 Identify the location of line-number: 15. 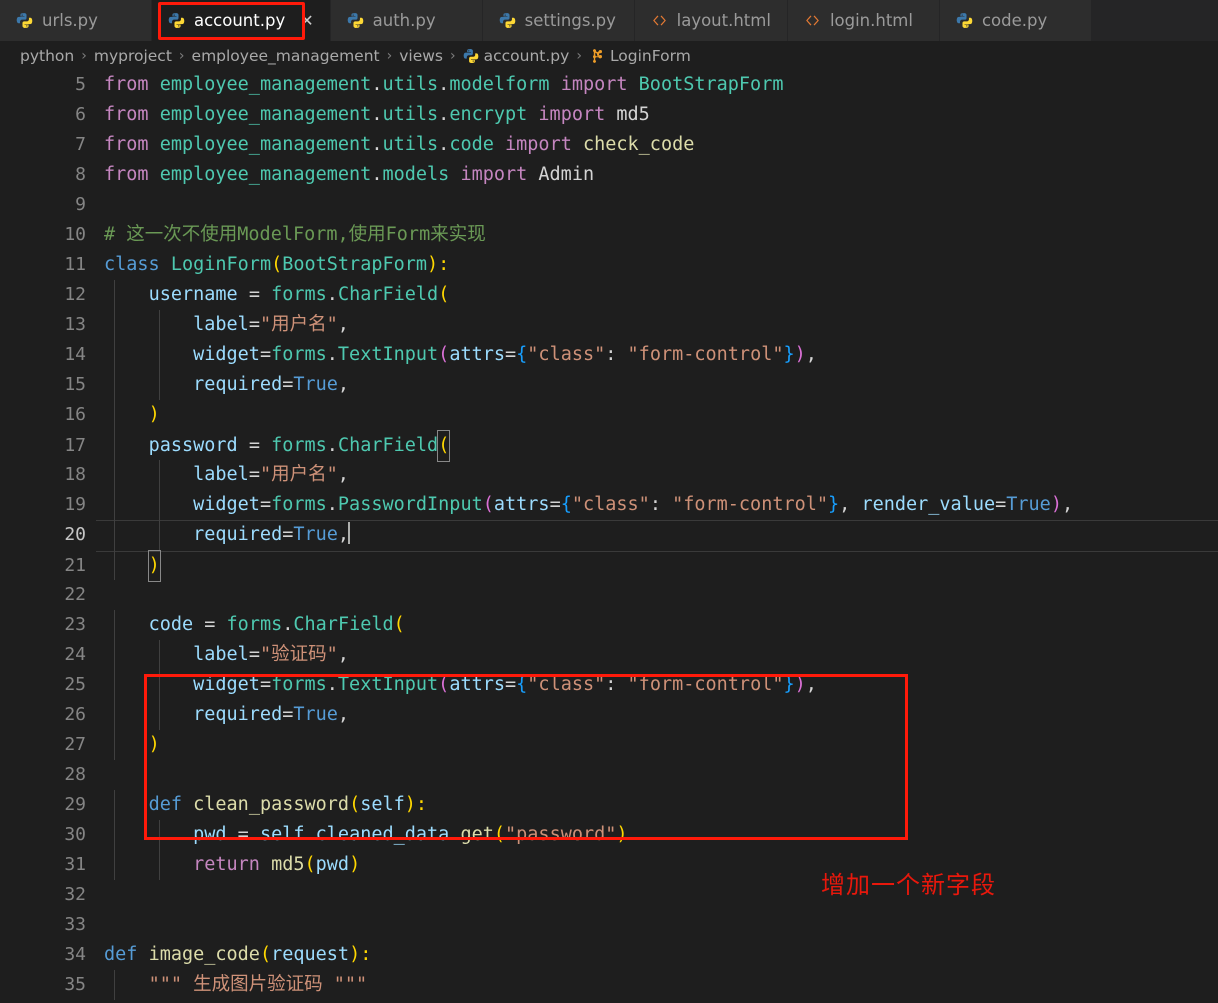
(75, 384).